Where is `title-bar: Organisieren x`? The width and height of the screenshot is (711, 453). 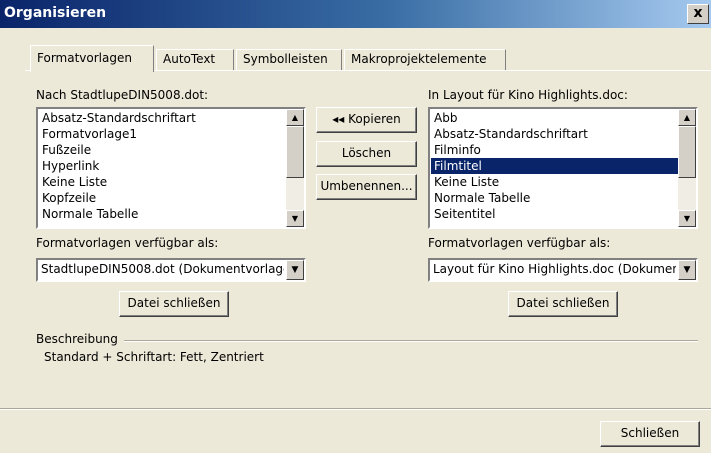 title-bar: Organisieren x is located at coordinates (355, 14).